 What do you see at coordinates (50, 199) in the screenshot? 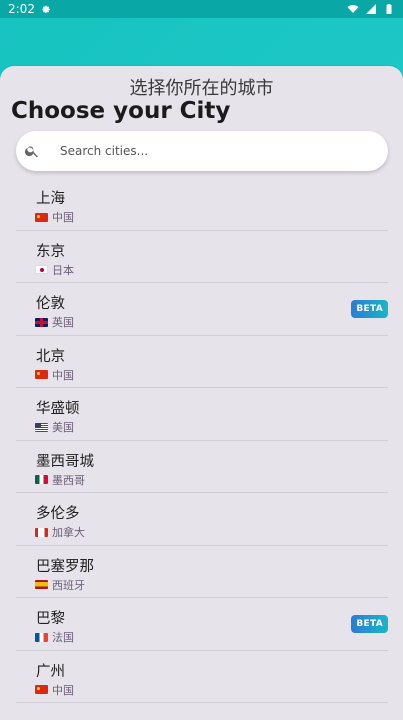
I see `city-name: 上海` at bounding box center [50, 199].